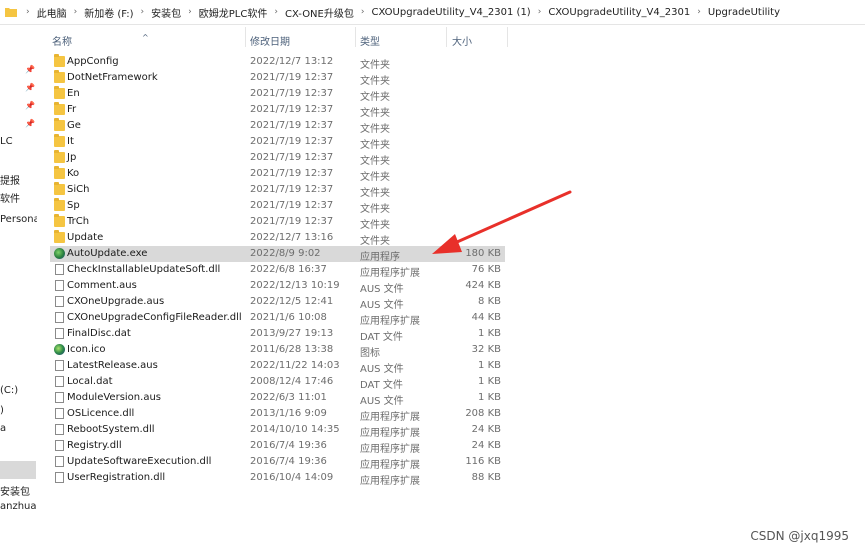 The height and width of the screenshot is (555, 865). What do you see at coordinates (59, 349) in the screenshot?
I see `ico-icon` at bounding box center [59, 349].